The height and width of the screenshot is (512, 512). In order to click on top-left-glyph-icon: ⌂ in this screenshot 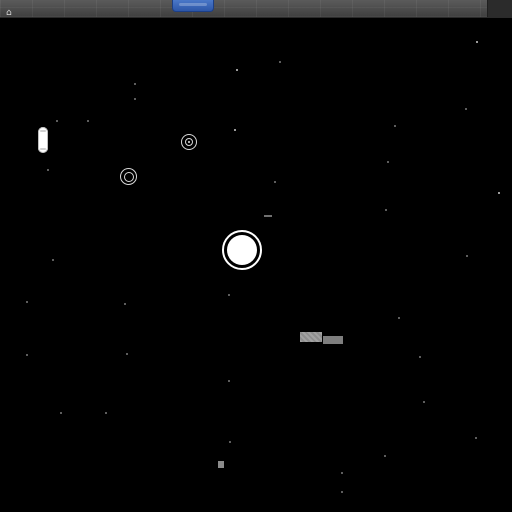, I will do `click(9, 13)`.